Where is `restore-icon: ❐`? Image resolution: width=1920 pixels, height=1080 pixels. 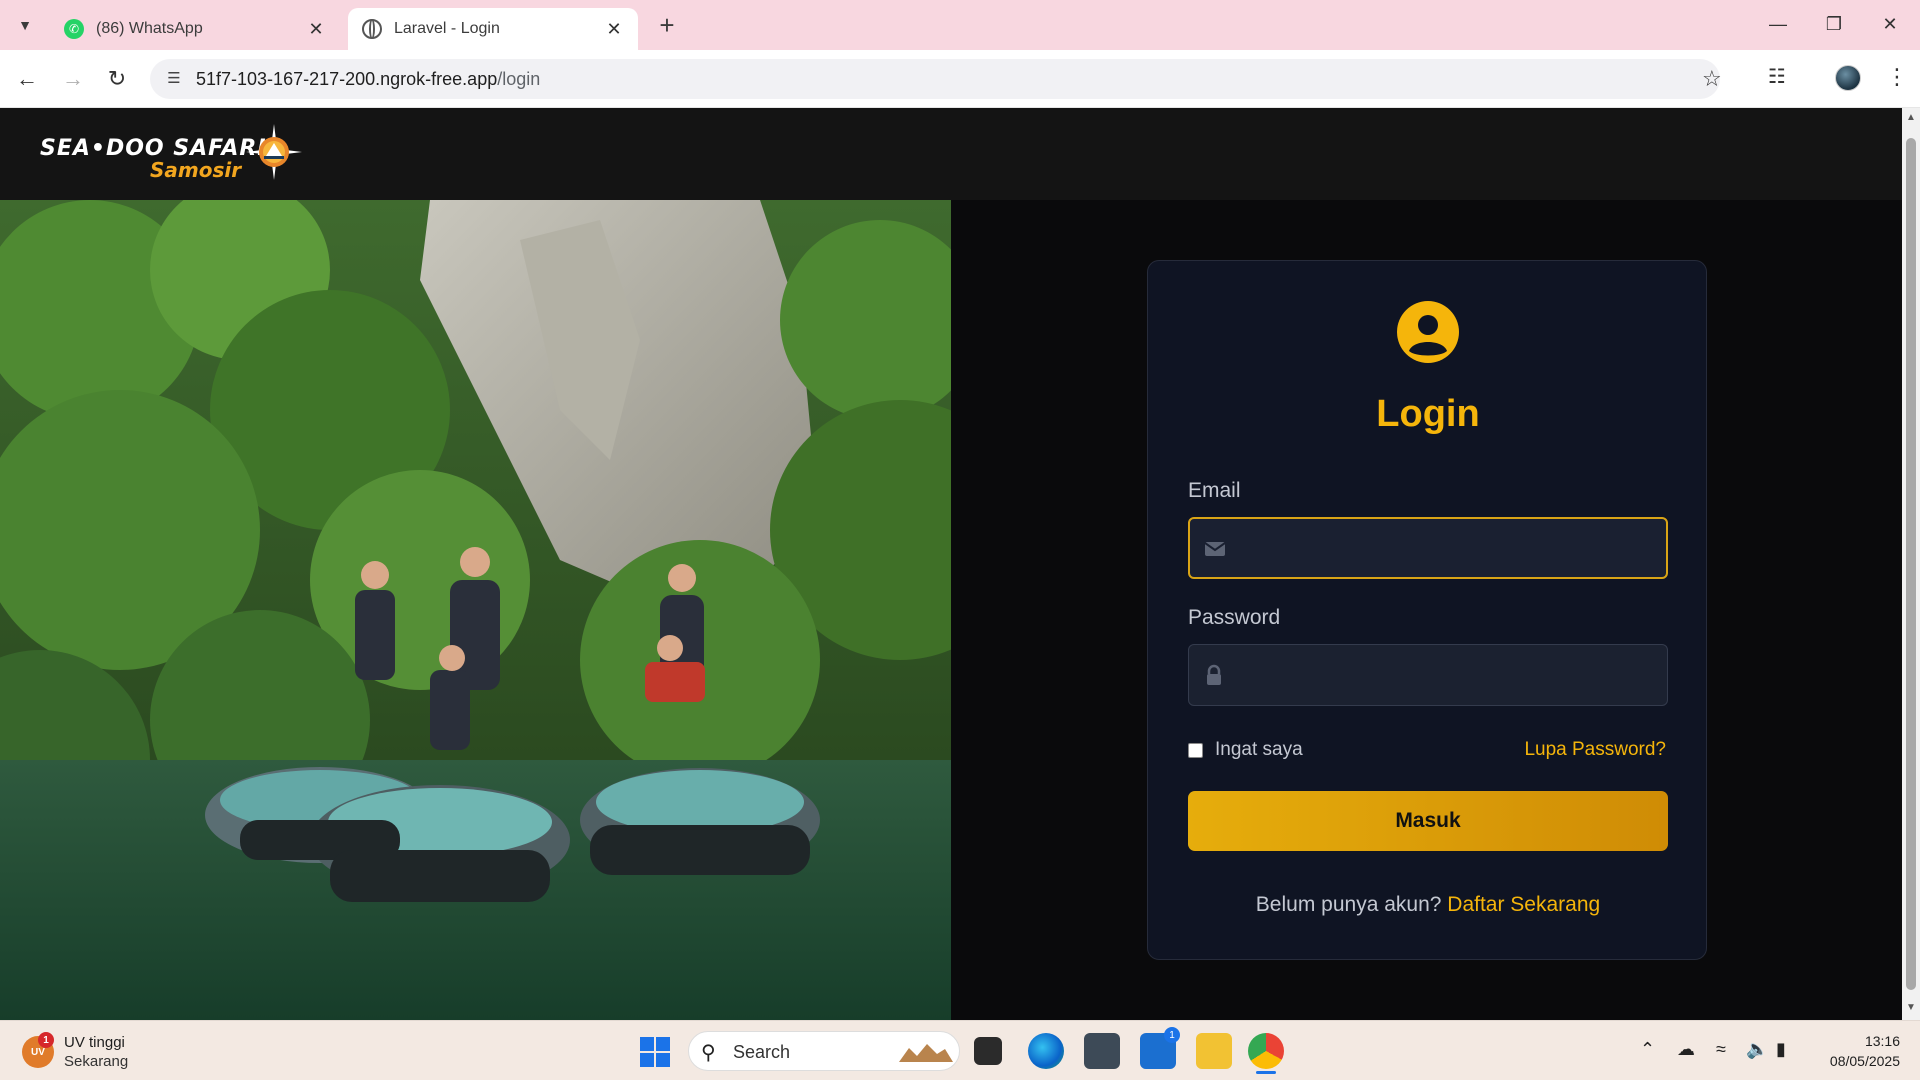 restore-icon: ❐ is located at coordinates (1834, 24).